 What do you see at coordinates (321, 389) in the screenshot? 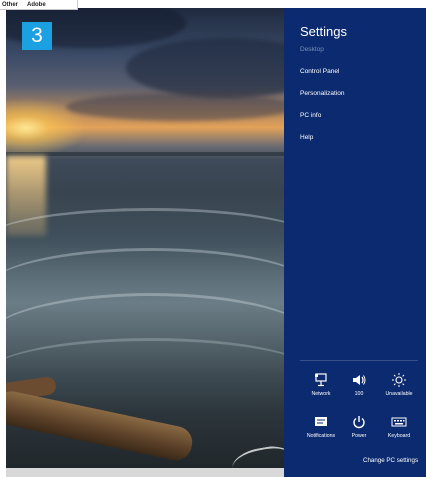
I see `network-tile: Network` at bounding box center [321, 389].